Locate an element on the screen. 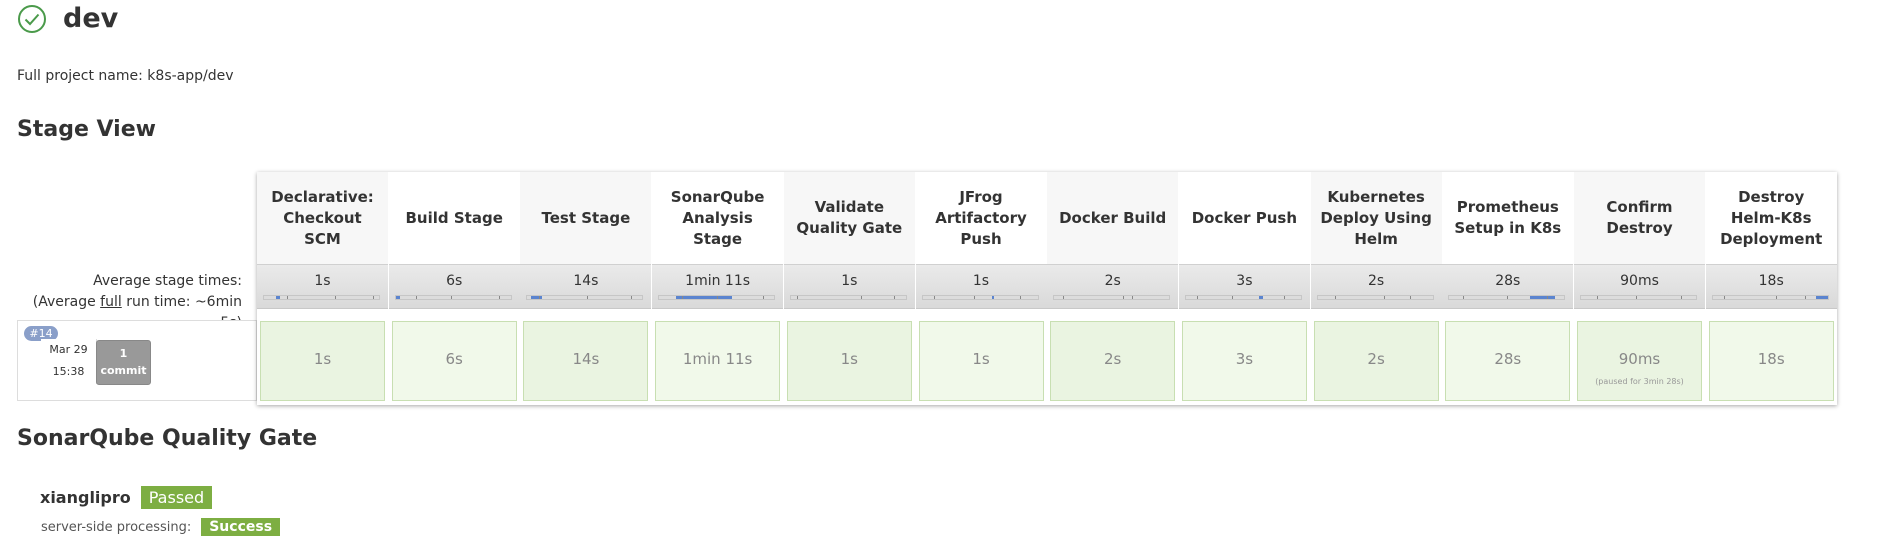  stage-header: SonarQube Analysis Stage is located at coordinates (718, 218).